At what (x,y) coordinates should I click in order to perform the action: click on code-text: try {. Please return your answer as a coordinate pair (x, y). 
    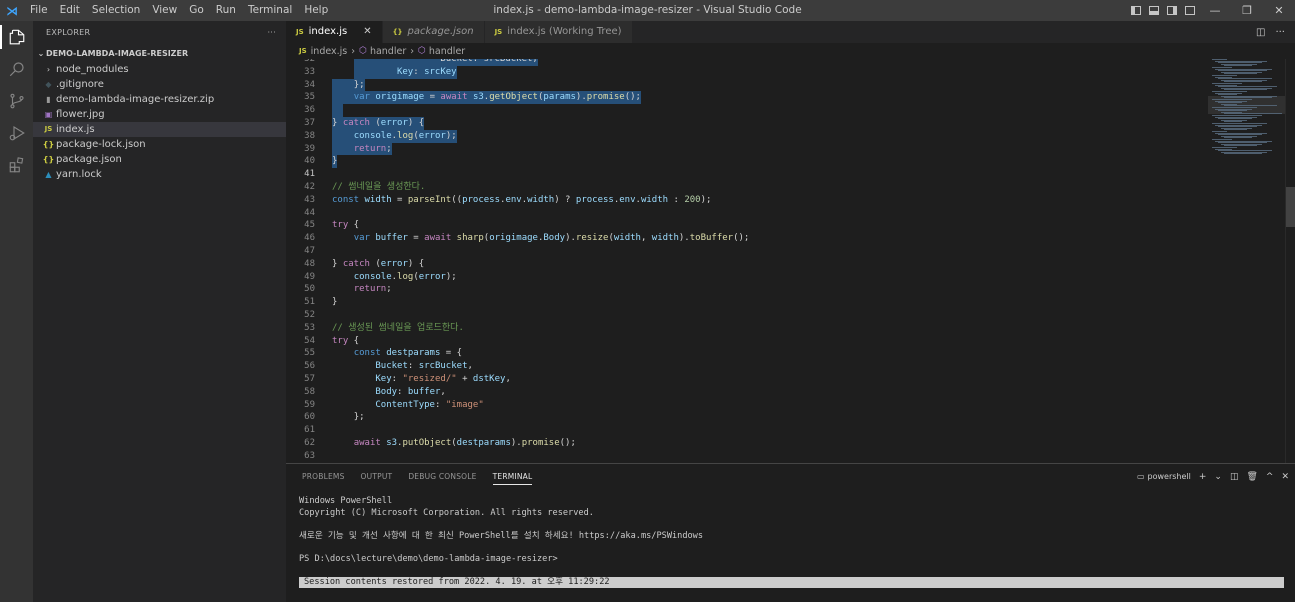
    Looking at the image, I should click on (346, 340).